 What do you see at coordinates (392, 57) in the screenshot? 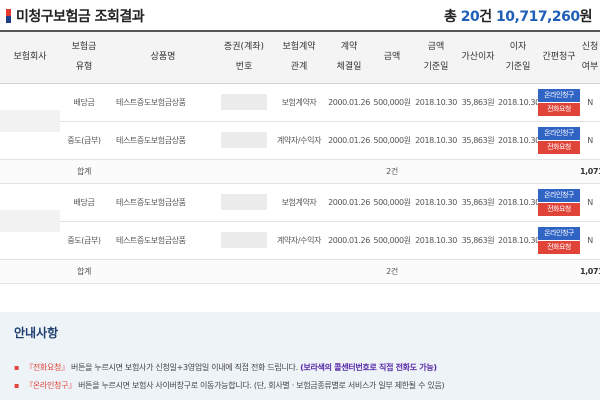
I see `col-header: 금액` at bounding box center [392, 57].